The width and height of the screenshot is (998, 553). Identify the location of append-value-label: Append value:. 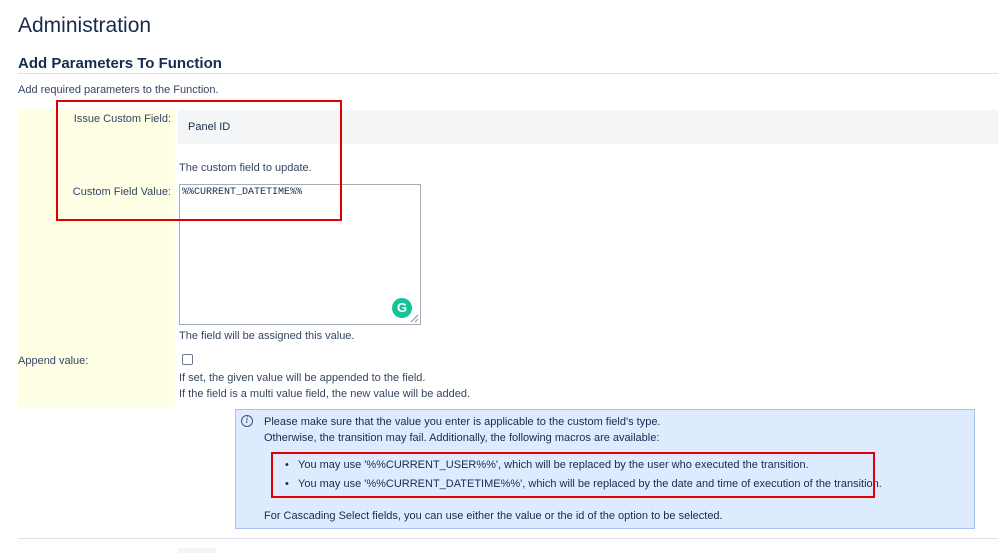
(53, 361).